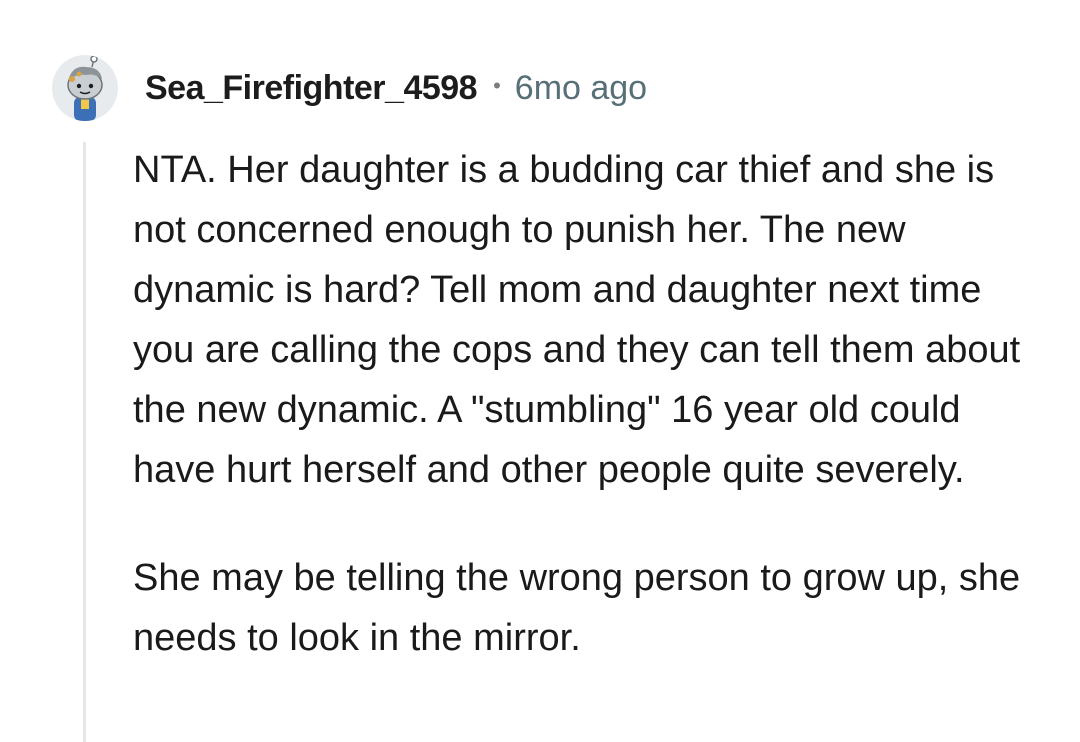 Image resolution: width=1080 pixels, height=742 pixels. What do you see at coordinates (311, 88) in the screenshot?
I see `author-username: Sea_Firefighter_4598` at bounding box center [311, 88].